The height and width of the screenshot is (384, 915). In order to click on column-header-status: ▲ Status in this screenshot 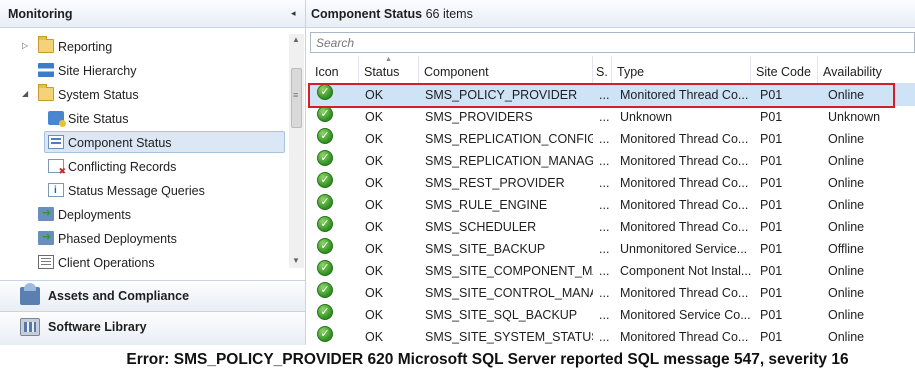, I will do `click(389, 70)`.